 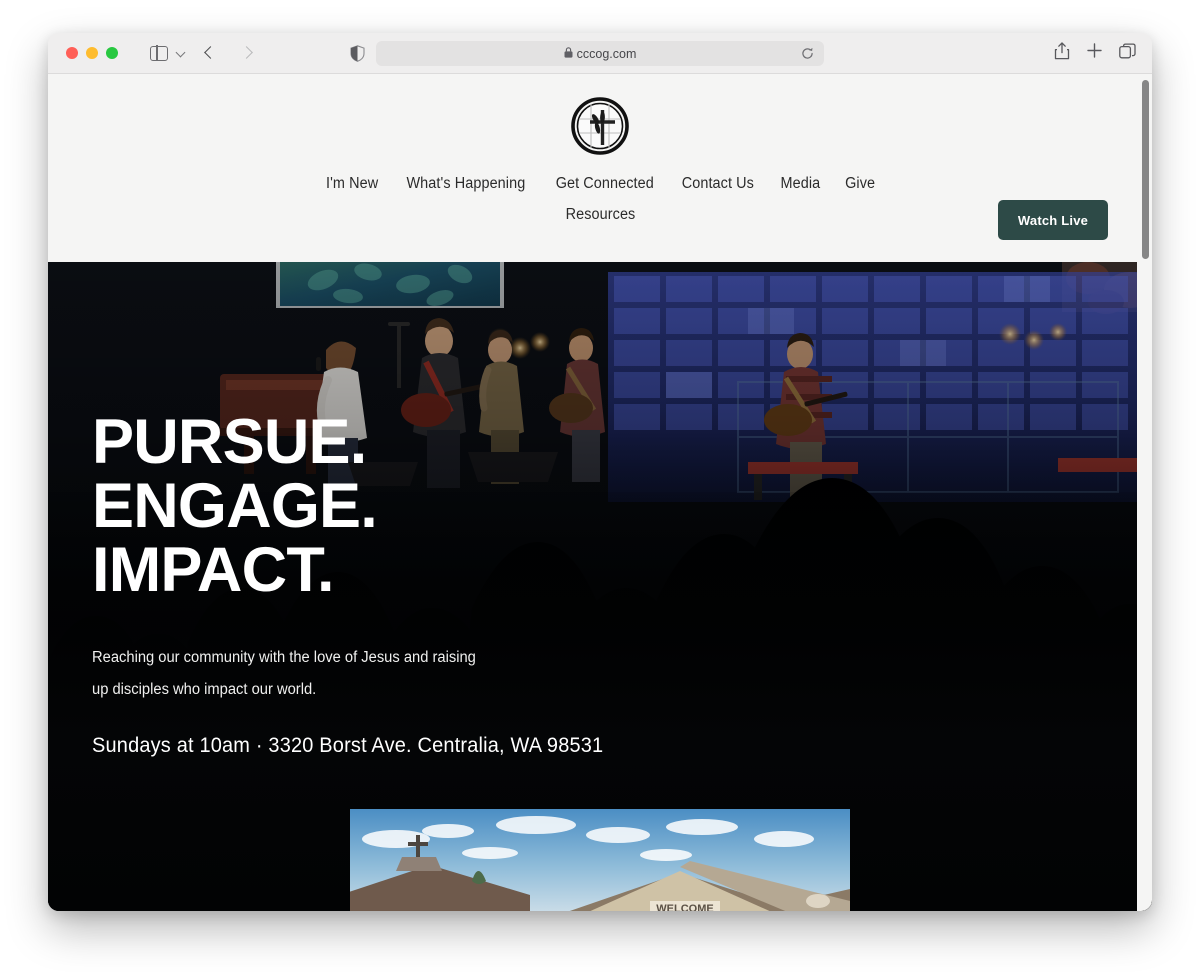 I want to click on new-tab-icon, so click(x=1094, y=53).